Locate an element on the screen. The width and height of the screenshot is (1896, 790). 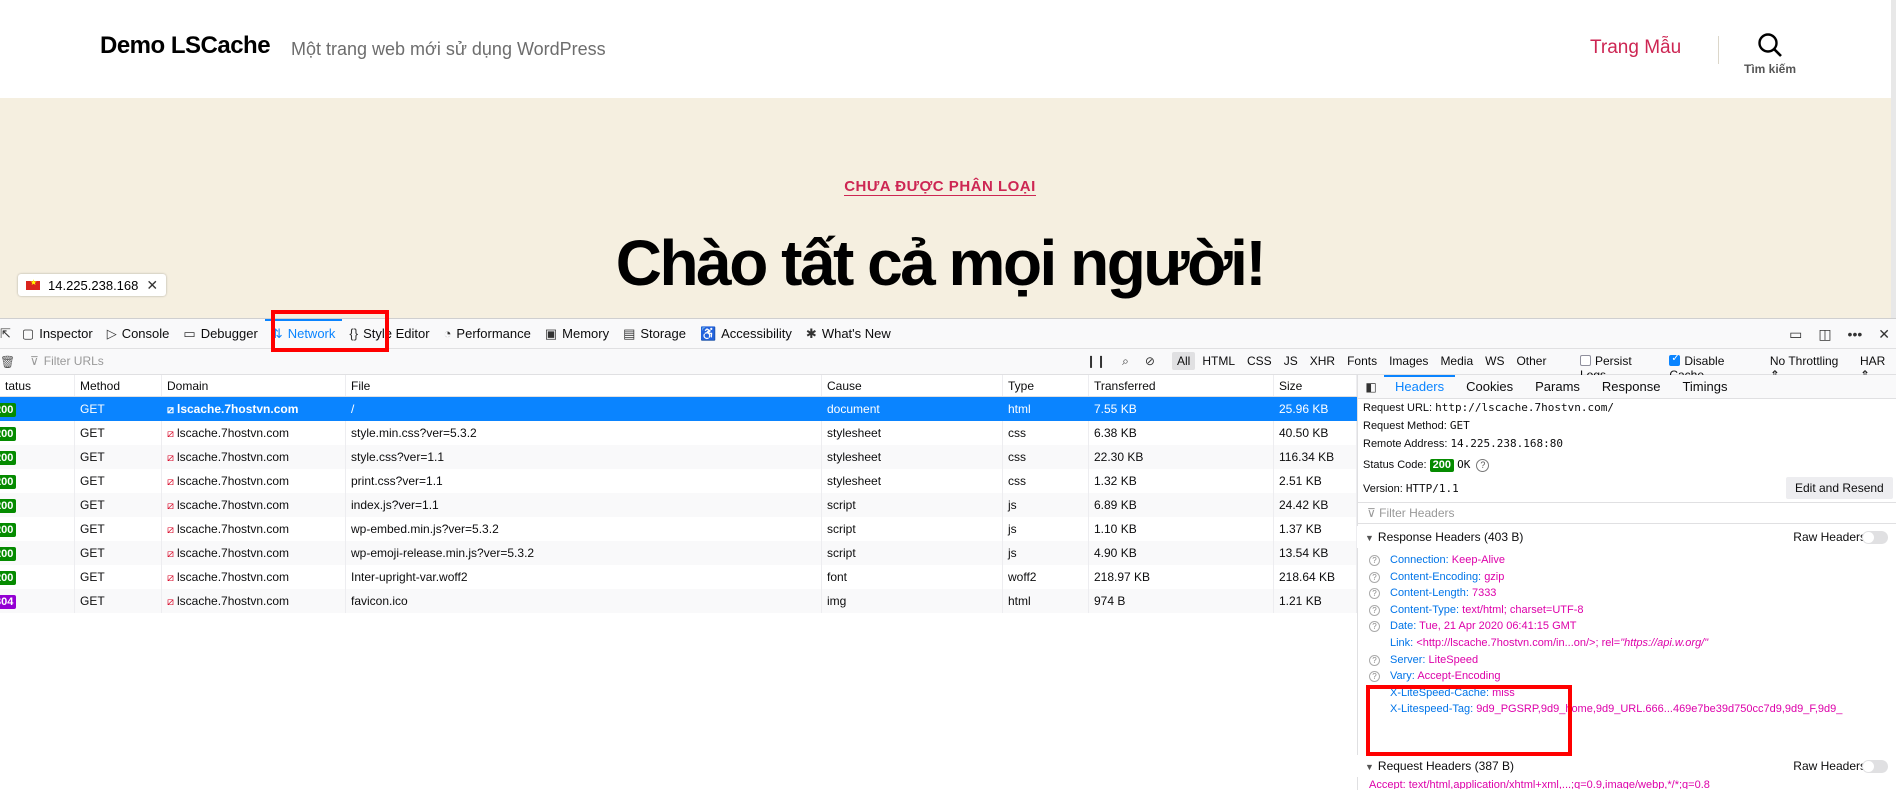
tab-whats-new: ✱ What's New is located at coordinates (848, 334).